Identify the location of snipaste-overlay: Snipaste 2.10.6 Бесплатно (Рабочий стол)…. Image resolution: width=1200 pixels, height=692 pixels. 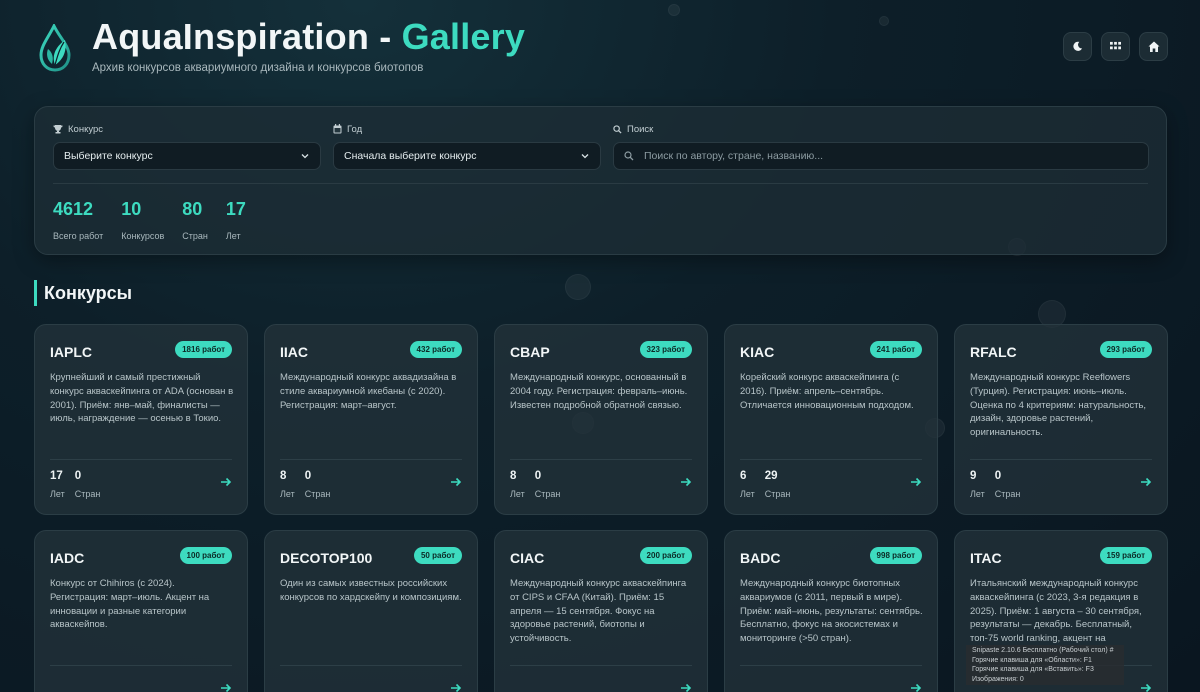
(1045, 665).